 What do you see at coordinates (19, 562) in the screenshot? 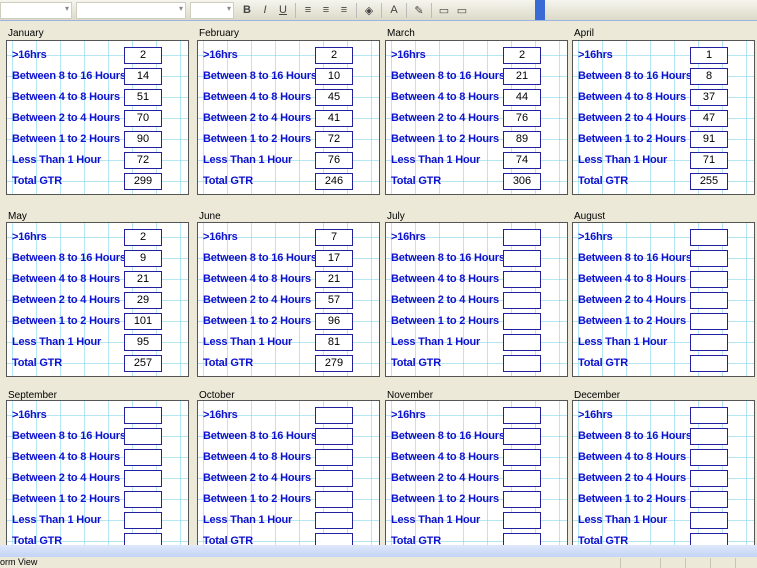
I see `status-text: orm View` at bounding box center [19, 562].